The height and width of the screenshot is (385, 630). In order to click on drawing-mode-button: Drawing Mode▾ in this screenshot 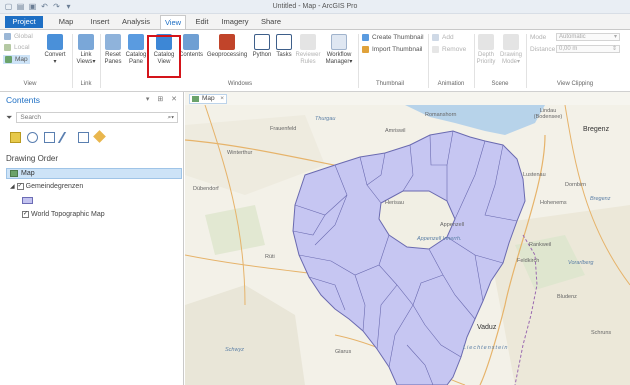, I will do `click(511, 50)`.